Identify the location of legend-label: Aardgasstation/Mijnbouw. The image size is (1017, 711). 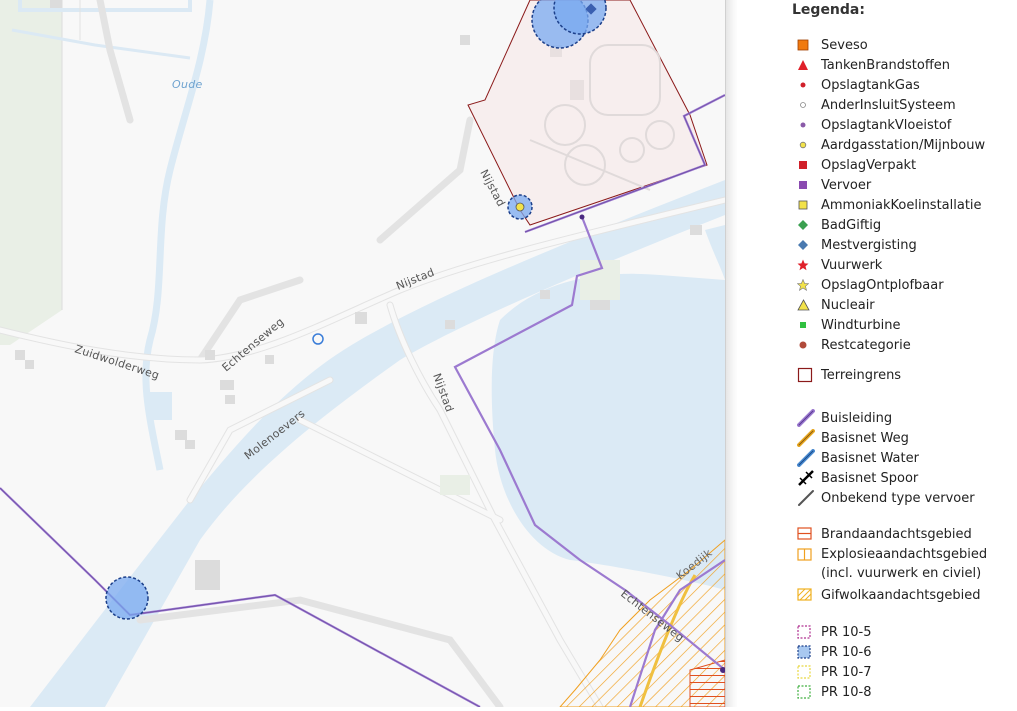
(903, 145).